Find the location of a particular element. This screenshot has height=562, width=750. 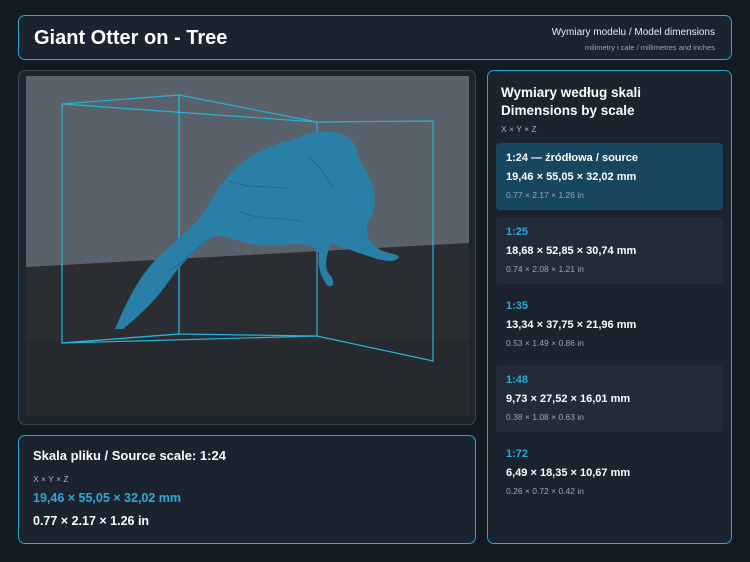

scale-label: 1:48 is located at coordinates (517, 380).